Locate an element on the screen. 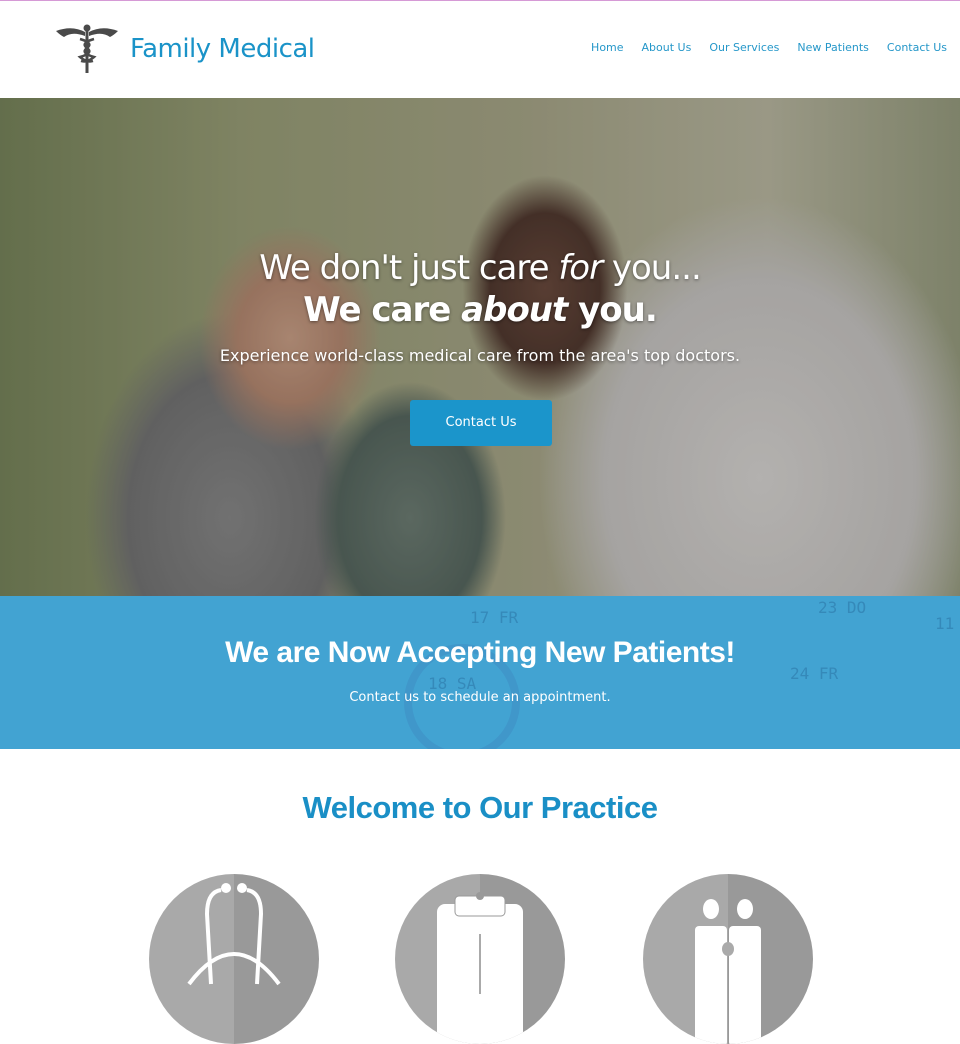 This screenshot has width=960, height=1044. calendar-mark: 11 is located at coordinates (945, 623).